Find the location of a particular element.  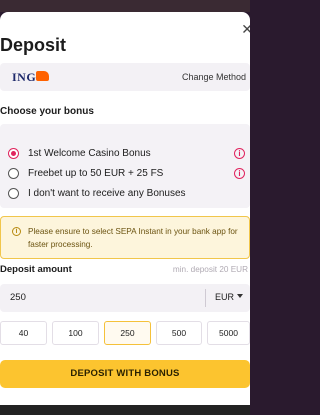

change-method-link: Change Method is located at coordinates (214, 77).